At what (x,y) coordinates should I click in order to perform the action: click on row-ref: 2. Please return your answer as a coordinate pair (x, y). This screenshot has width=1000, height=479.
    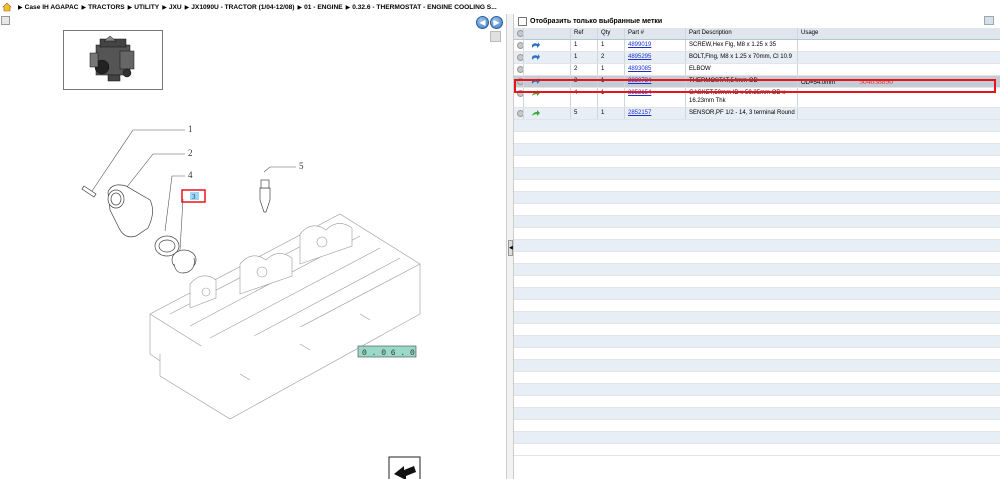
    Looking at the image, I should click on (584, 69).